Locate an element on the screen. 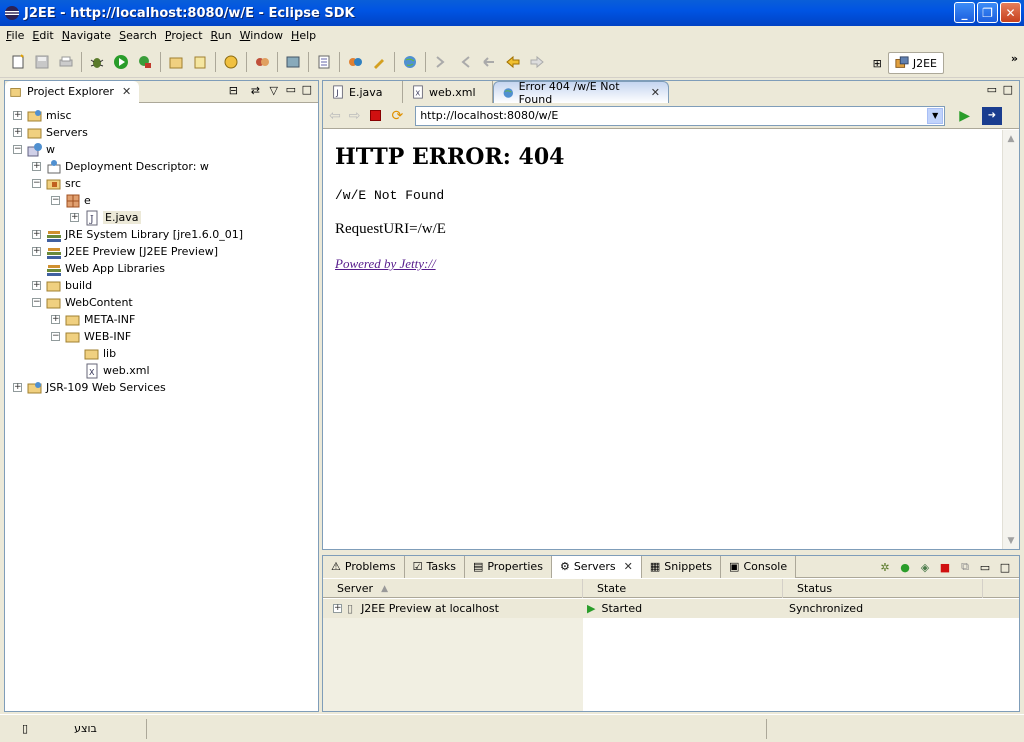 This screenshot has height=742, width=1024. tab-snippets: ▦ Snippets is located at coordinates (681, 566).